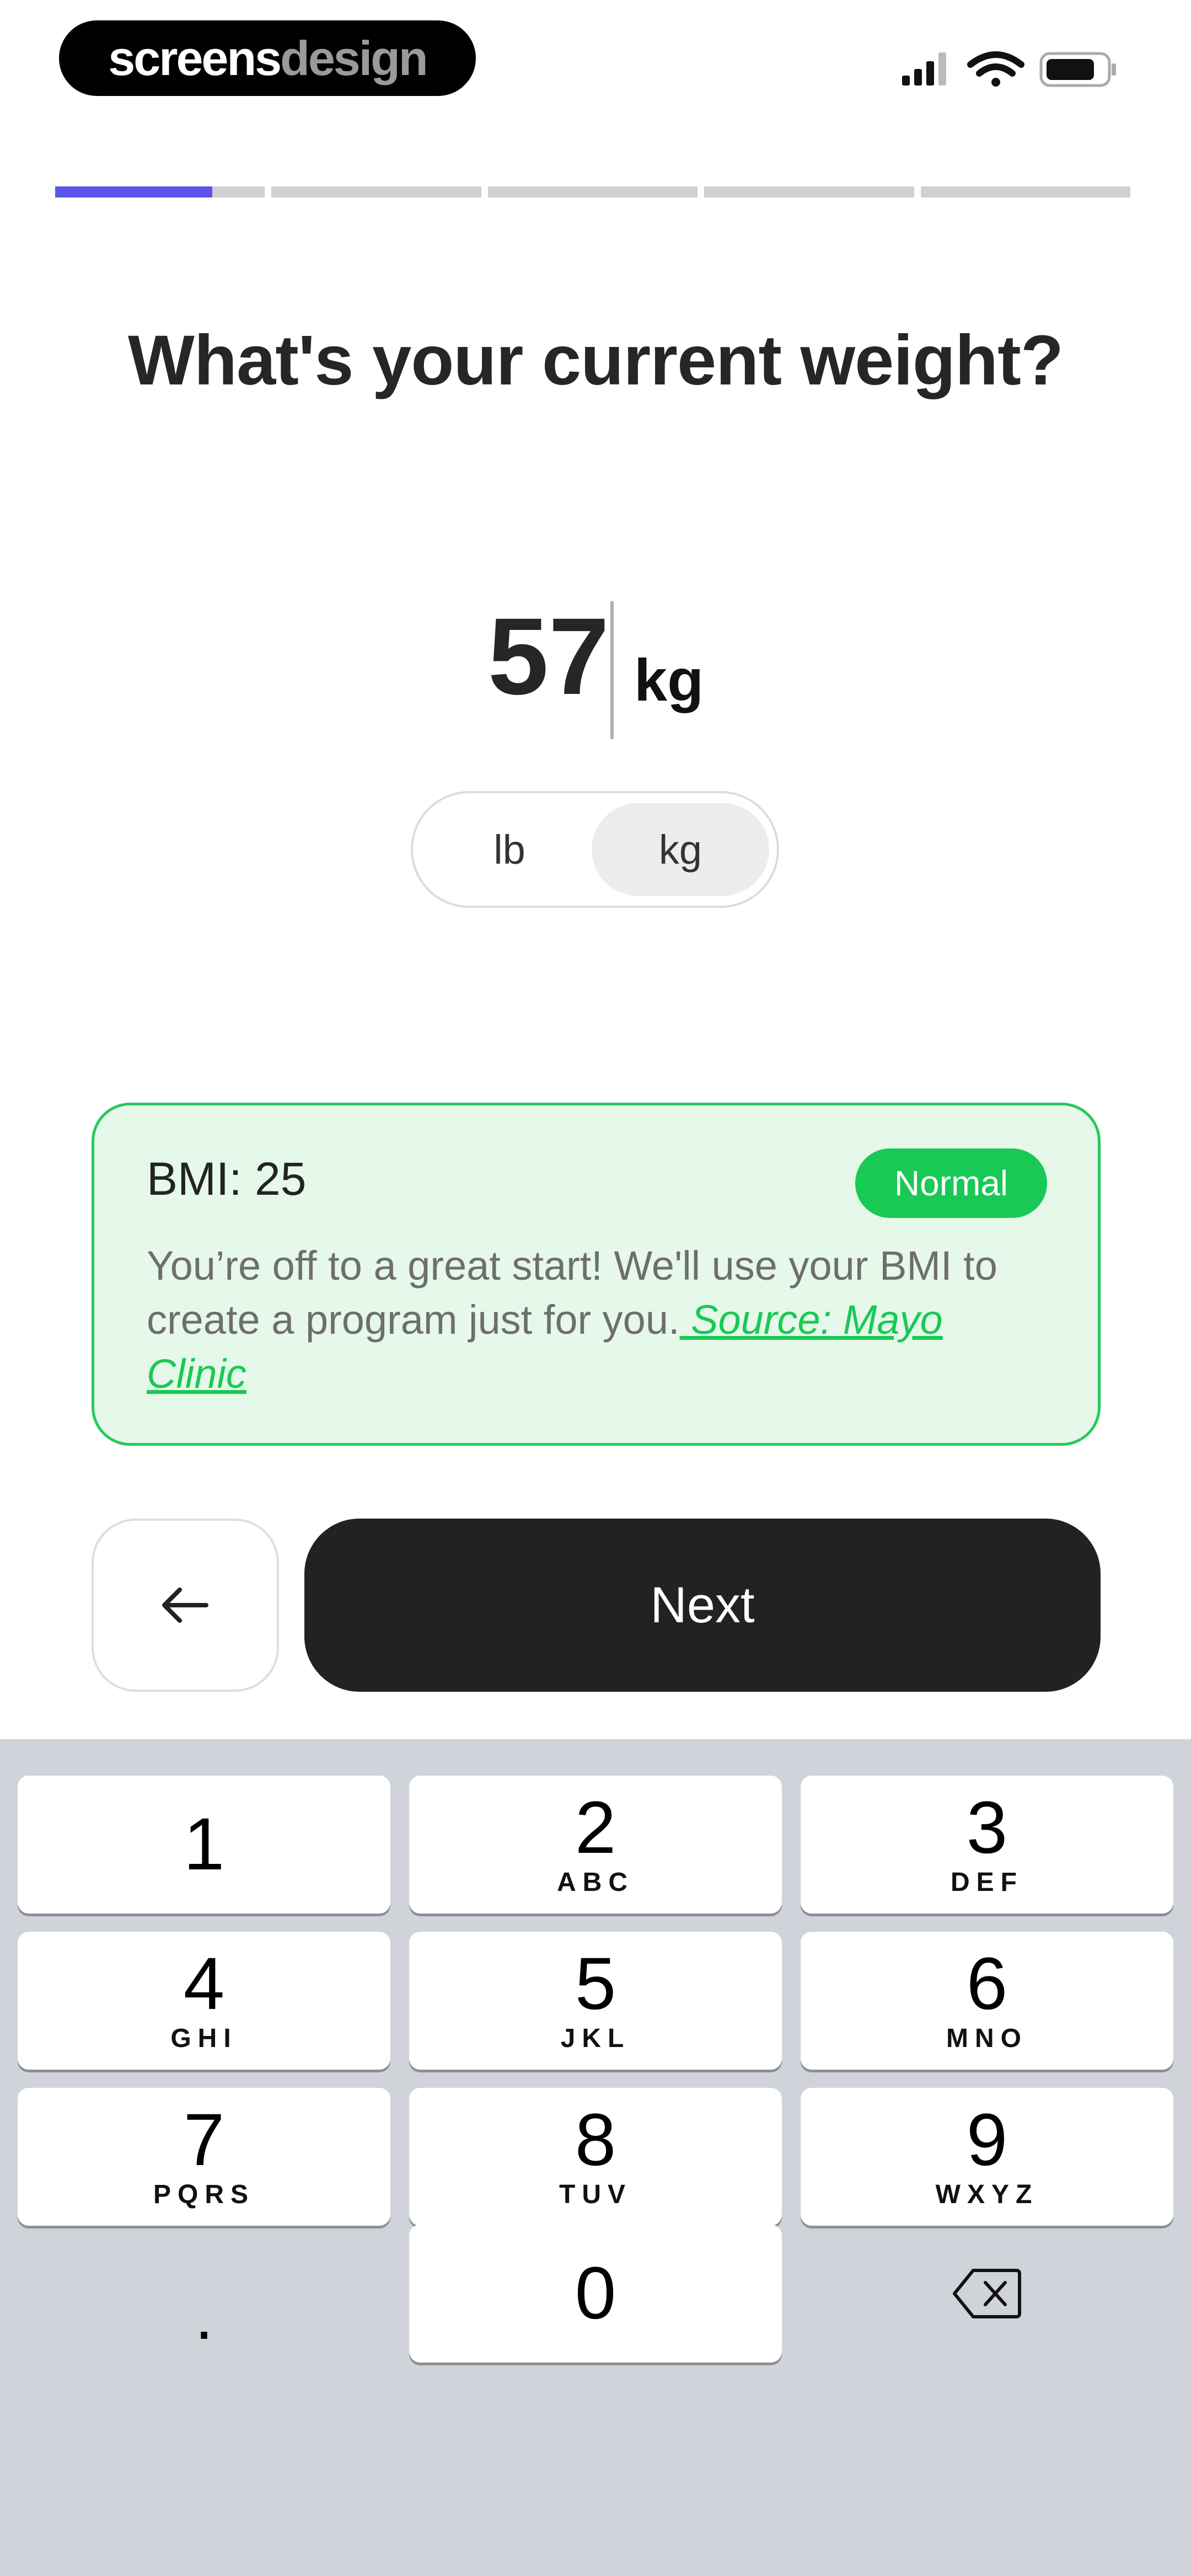  I want to click on unit-toggle: lb kg, so click(595, 849).